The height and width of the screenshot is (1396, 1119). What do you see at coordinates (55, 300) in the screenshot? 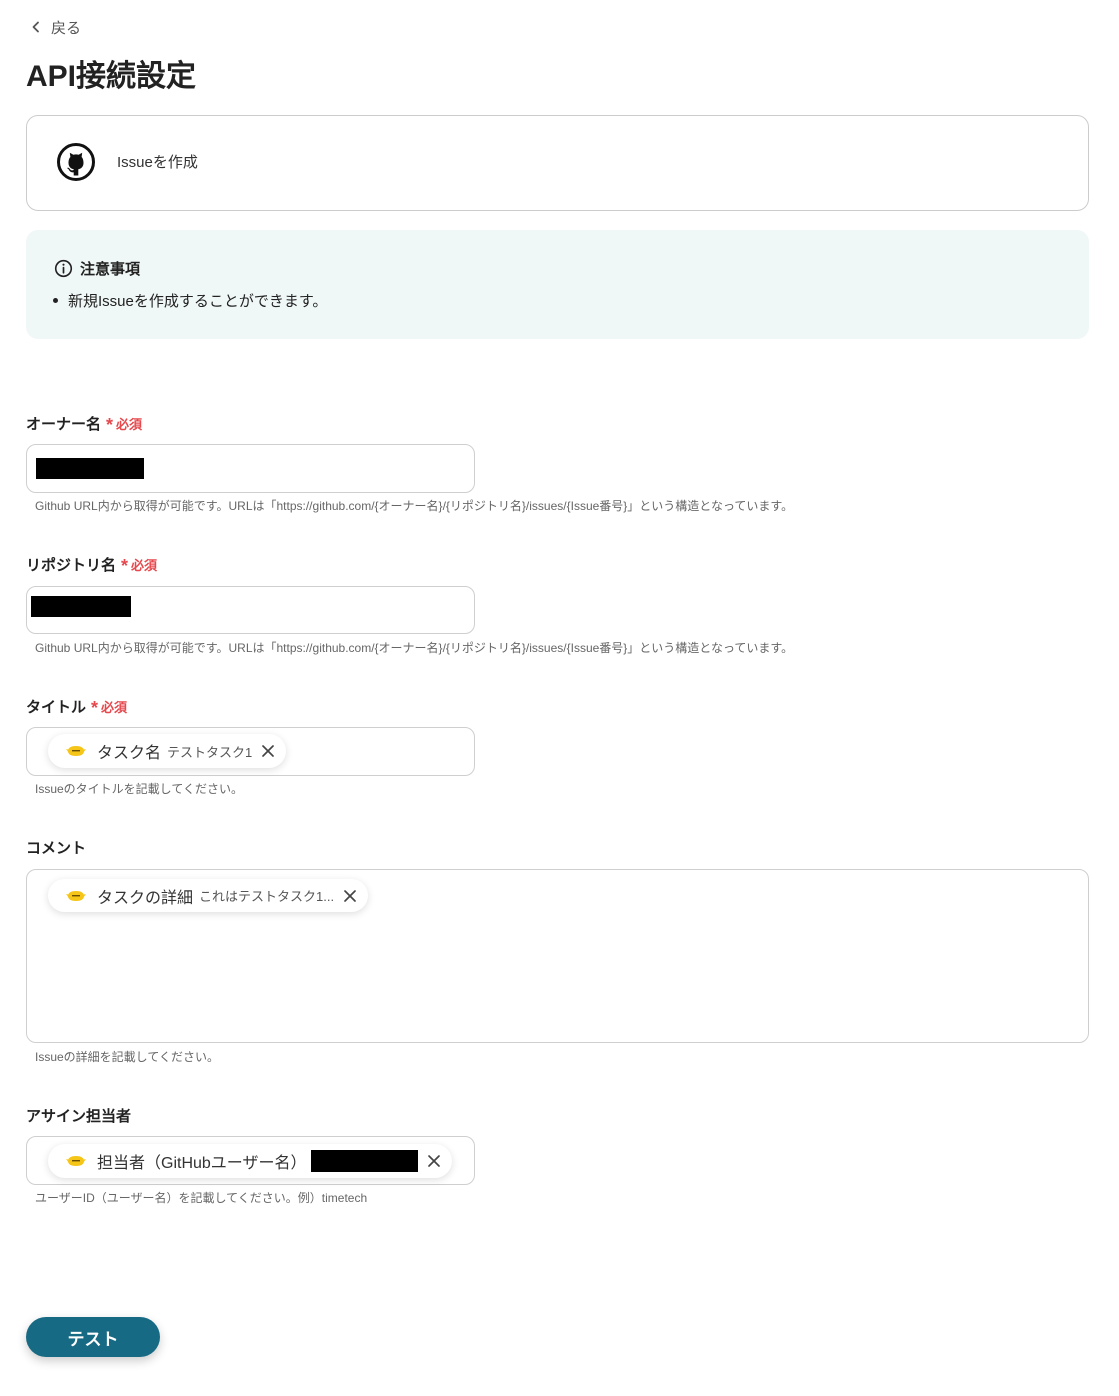
I see `bullet` at bounding box center [55, 300].